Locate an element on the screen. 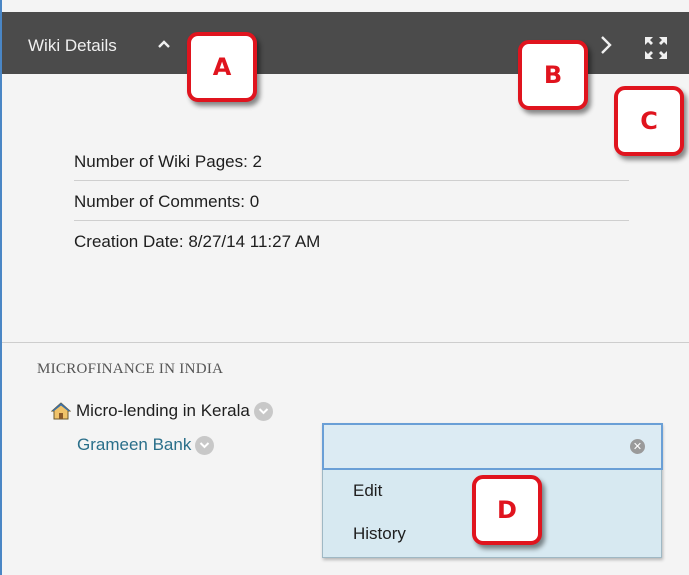 The image size is (689, 575). chevron-up-icon is located at coordinates (164, 44).